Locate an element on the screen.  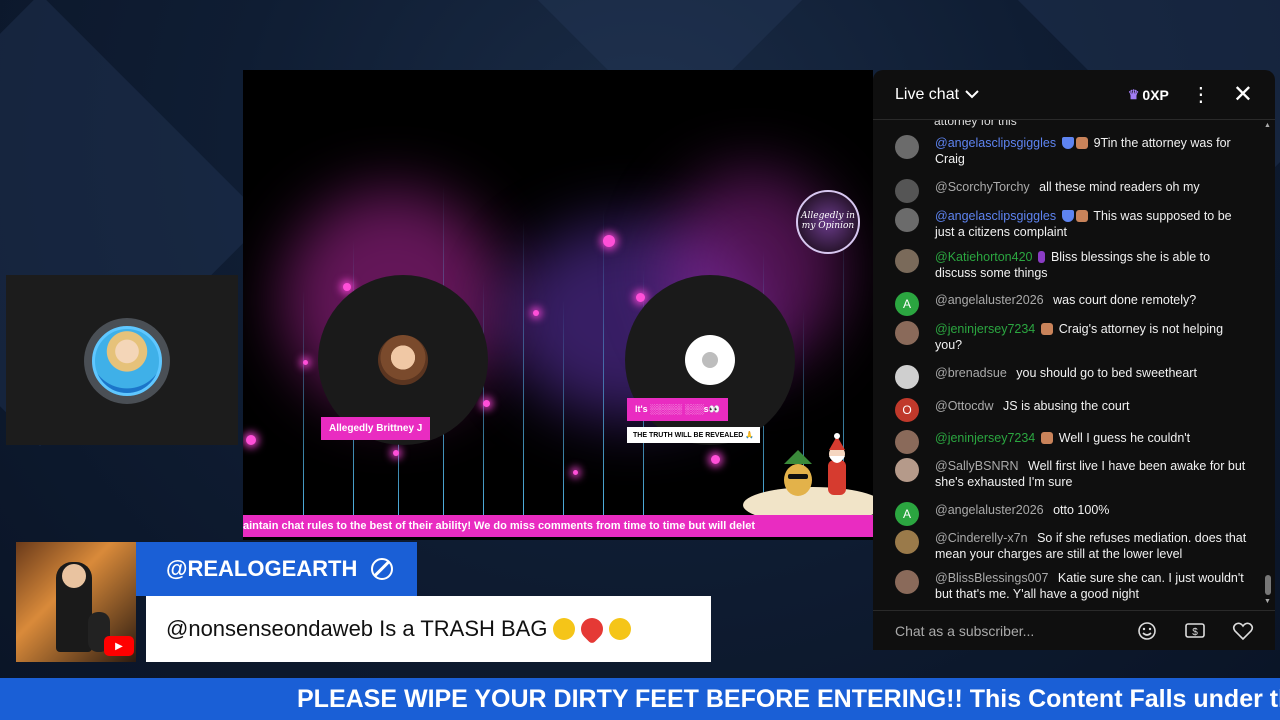
guest-1-name-tag: Allegedly Brittney J is located at coordinates (376, 428).